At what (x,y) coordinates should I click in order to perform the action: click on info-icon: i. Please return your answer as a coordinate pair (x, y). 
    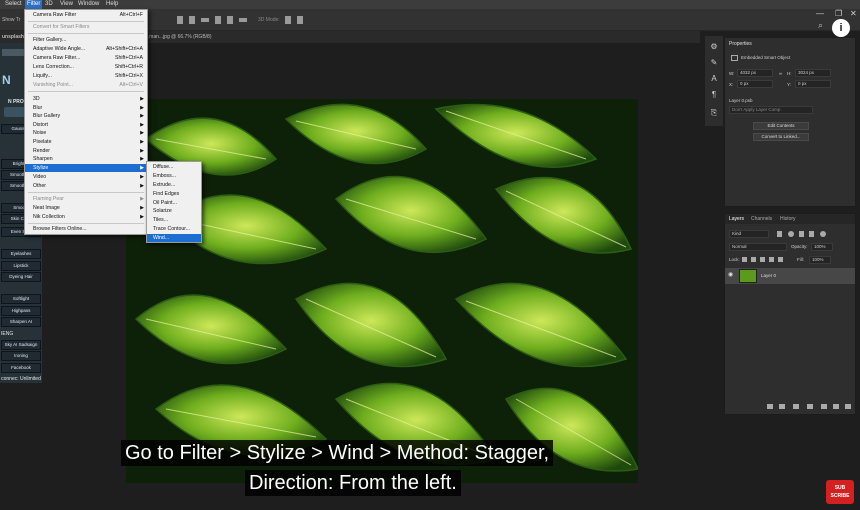
    Looking at the image, I should click on (841, 28).